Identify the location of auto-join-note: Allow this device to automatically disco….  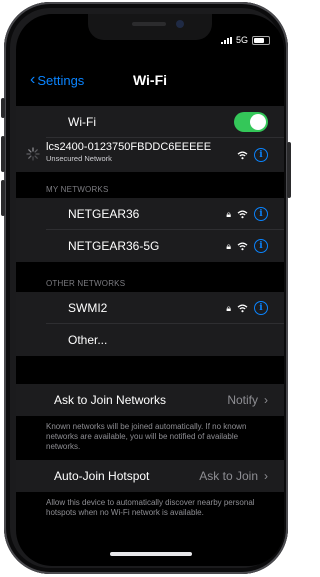
(150, 507).